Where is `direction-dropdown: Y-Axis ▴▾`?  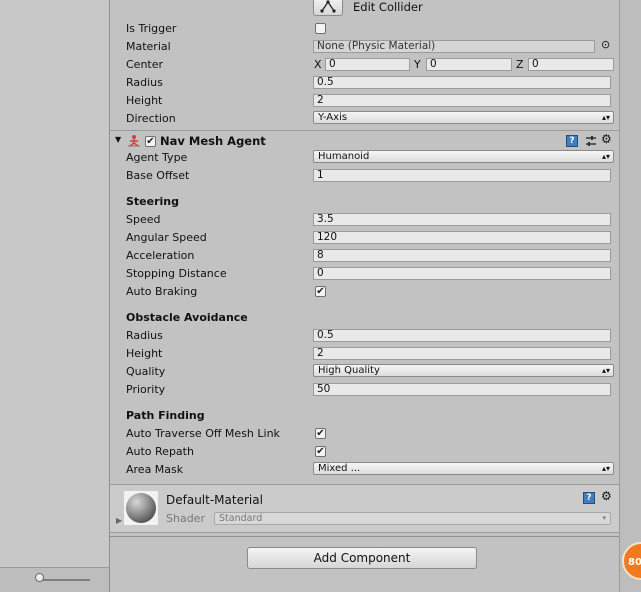
direction-dropdown: Y-Axis ▴▾ is located at coordinates (463, 117).